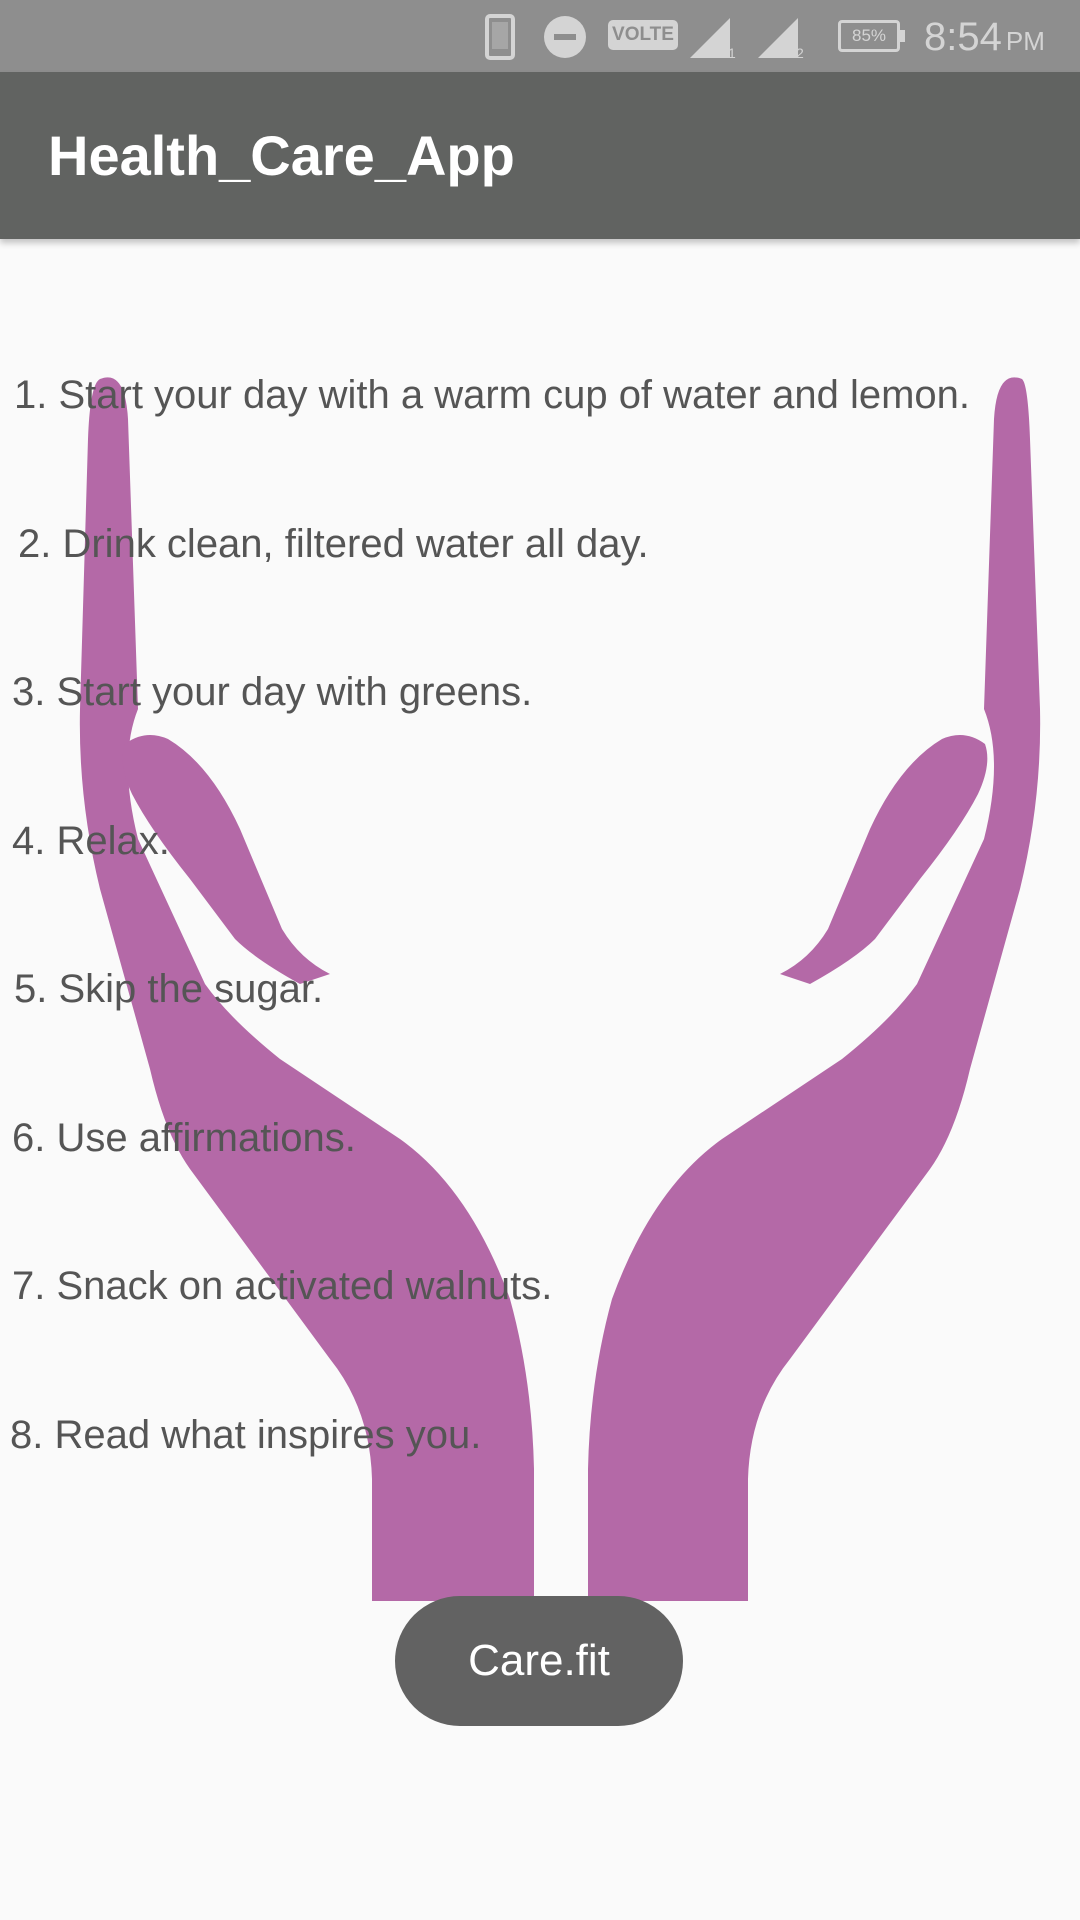 This screenshot has height=1920, width=1080. I want to click on list-item: 8. Read what inspires you., so click(246, 1435).